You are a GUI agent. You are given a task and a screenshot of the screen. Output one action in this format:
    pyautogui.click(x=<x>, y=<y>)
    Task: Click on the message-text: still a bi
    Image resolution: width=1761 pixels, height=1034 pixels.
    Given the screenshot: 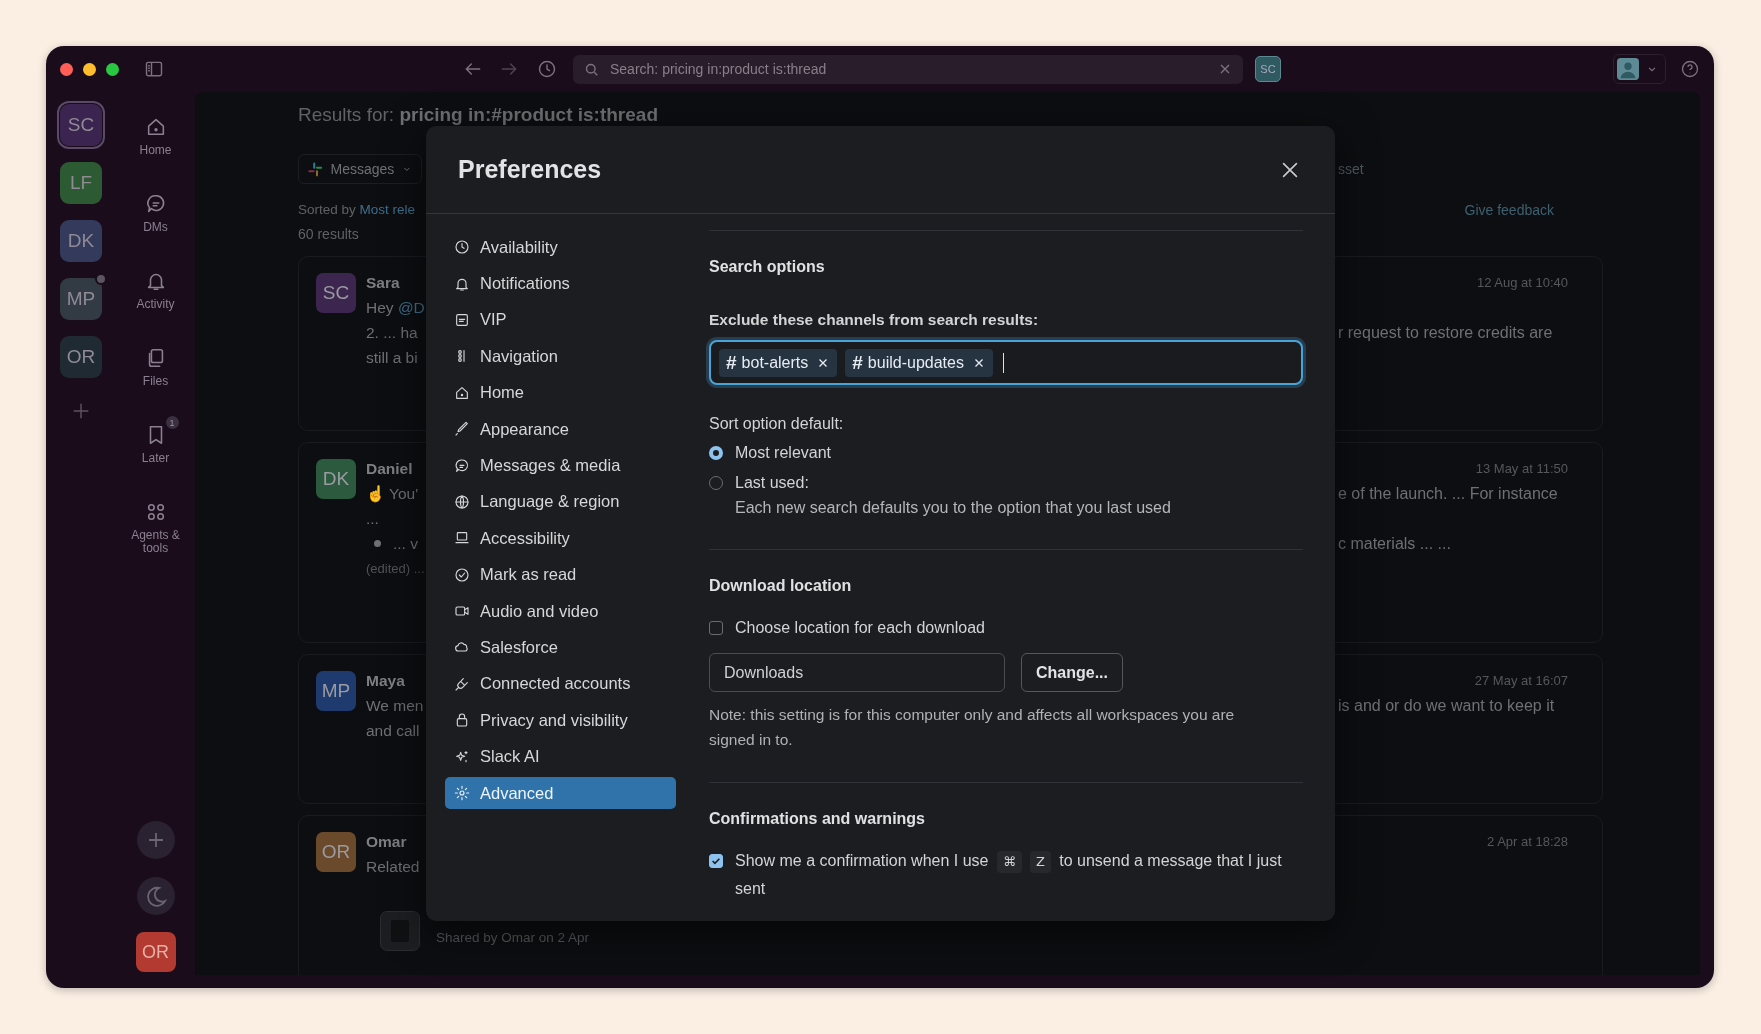 What is the action you would take?
    pyautogui.click(x=392, y=357)
    